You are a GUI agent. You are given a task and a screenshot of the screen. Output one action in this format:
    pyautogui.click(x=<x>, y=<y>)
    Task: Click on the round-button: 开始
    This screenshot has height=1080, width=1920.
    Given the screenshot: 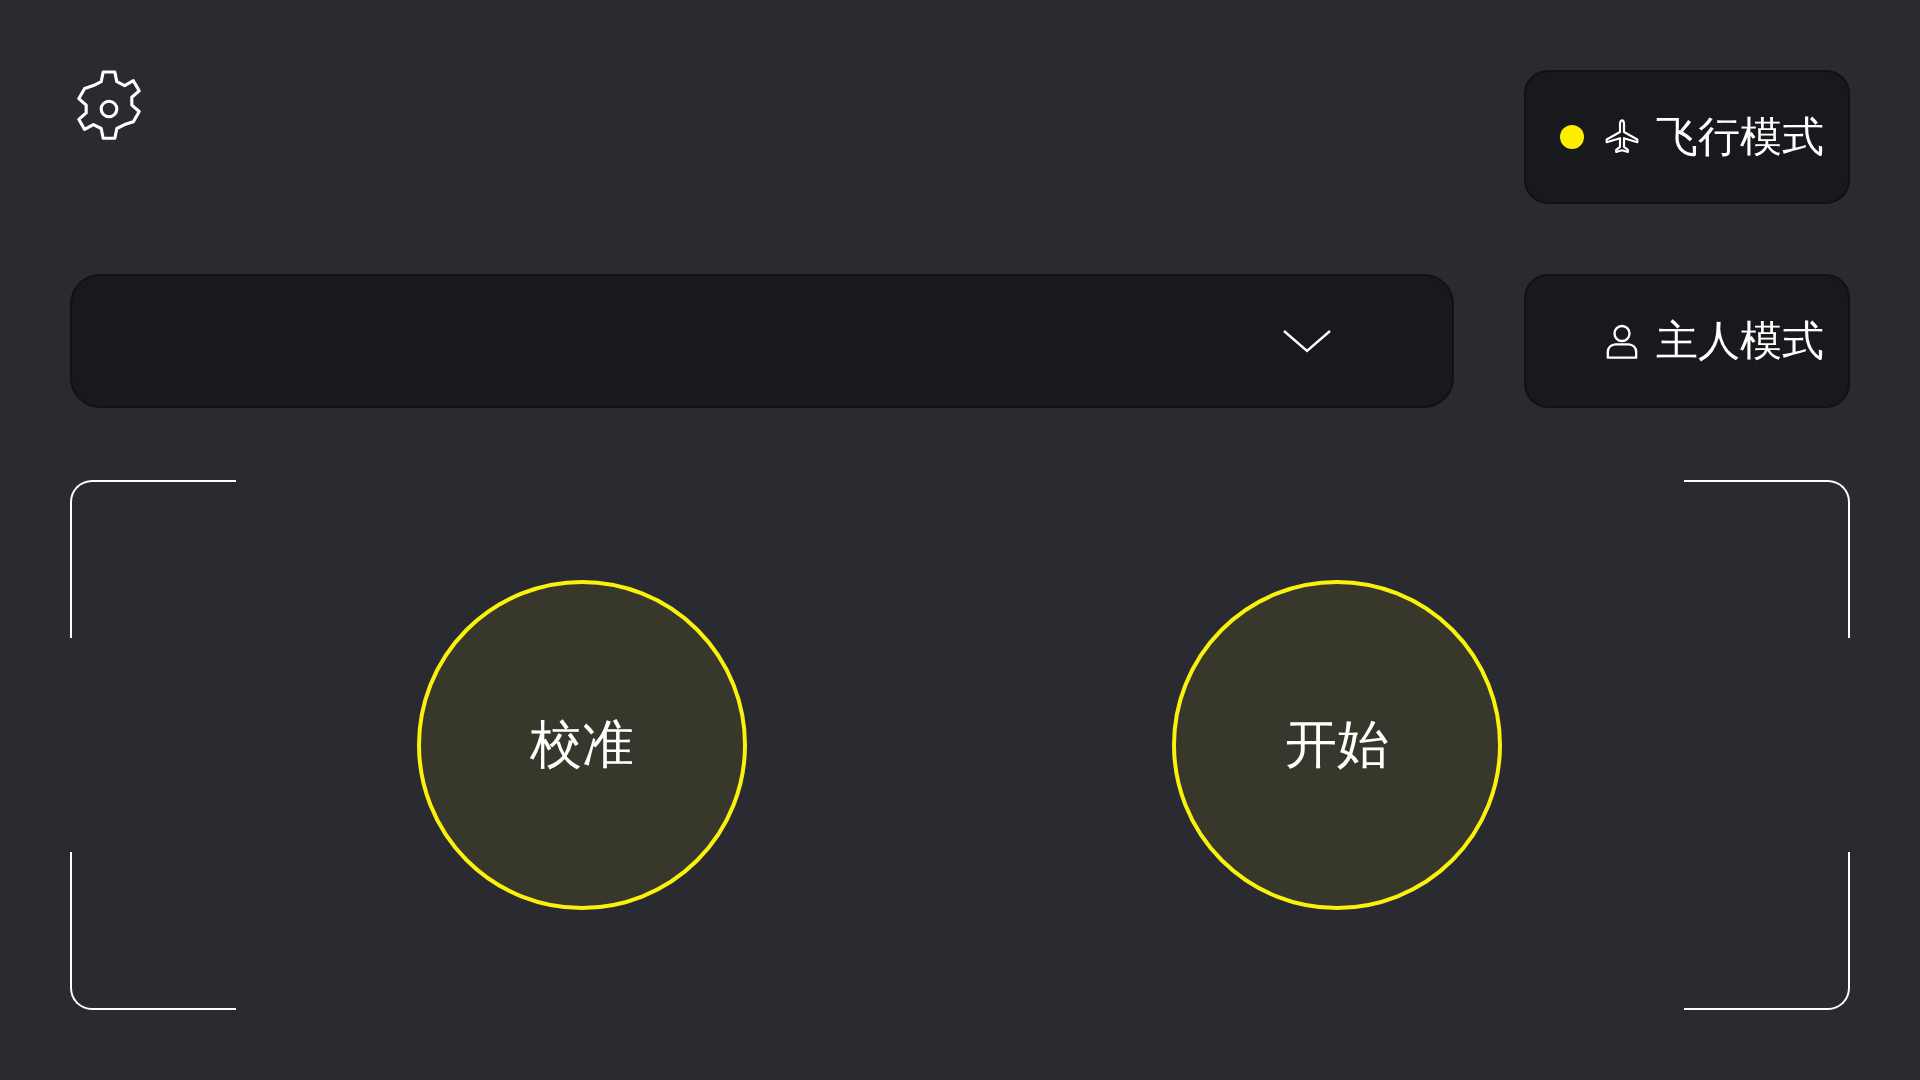 What is the action you would take?
    pyautogui.click(x=1337, y=745)
    